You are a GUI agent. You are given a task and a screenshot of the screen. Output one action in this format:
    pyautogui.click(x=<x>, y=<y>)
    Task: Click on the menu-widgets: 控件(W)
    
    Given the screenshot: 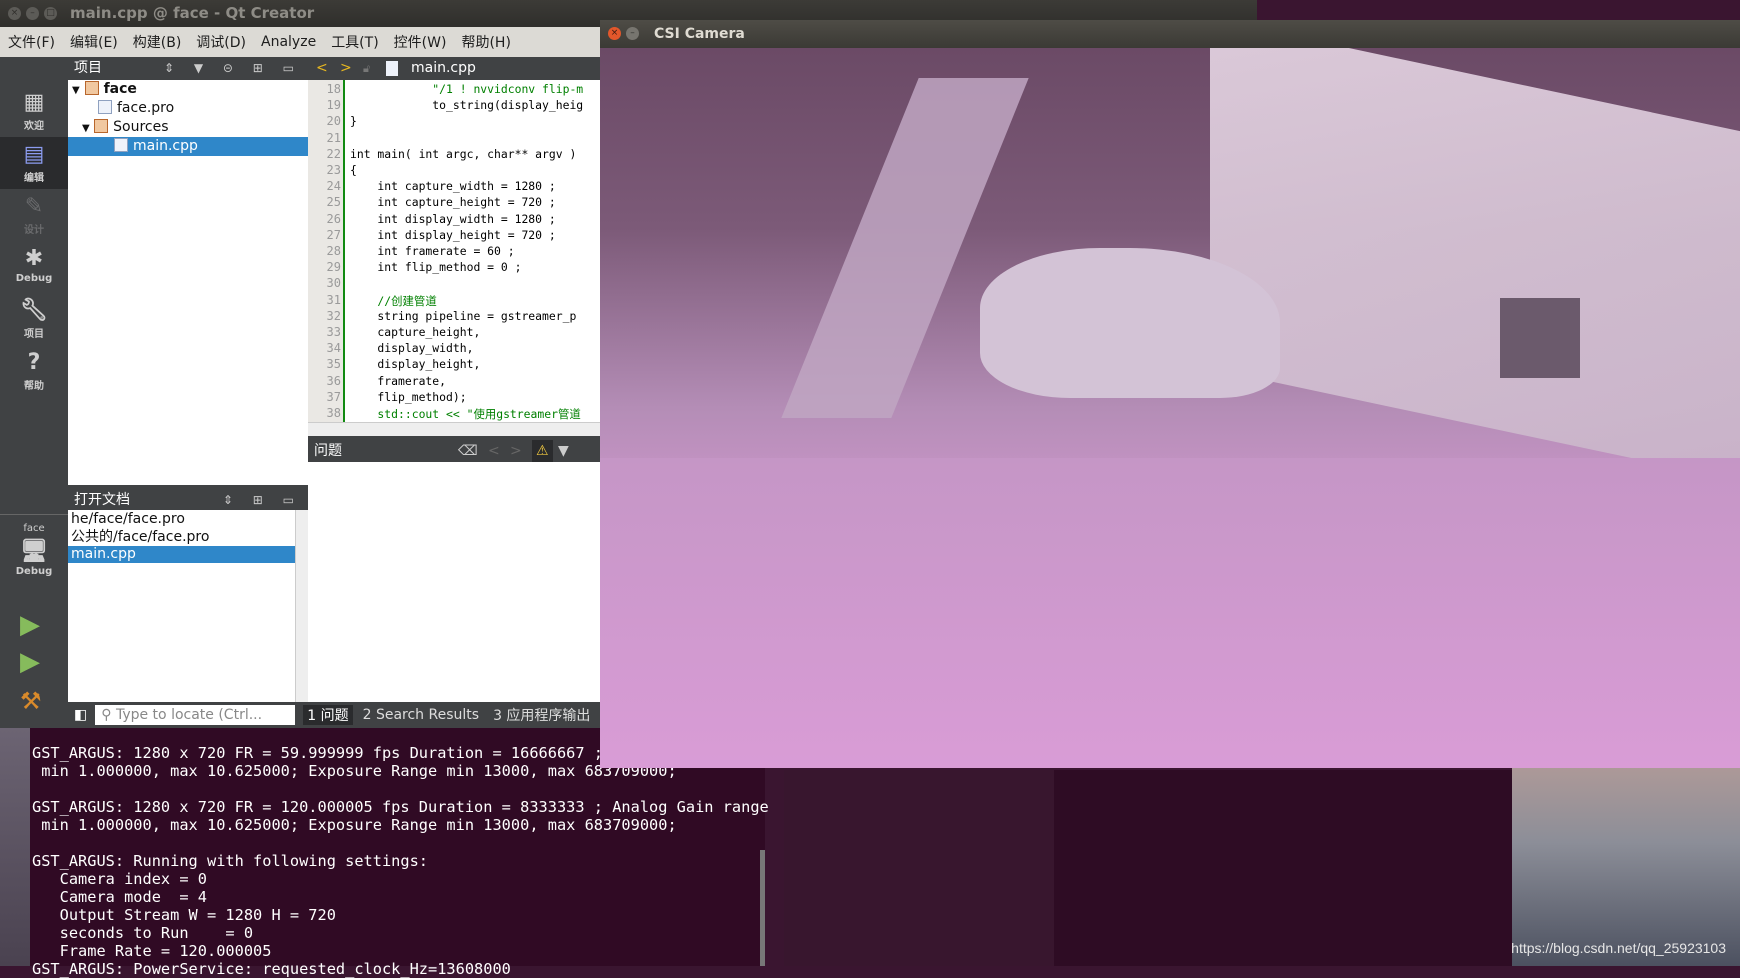 What is the action you would take?
    pyautogui.click(x=420, y=42)
    